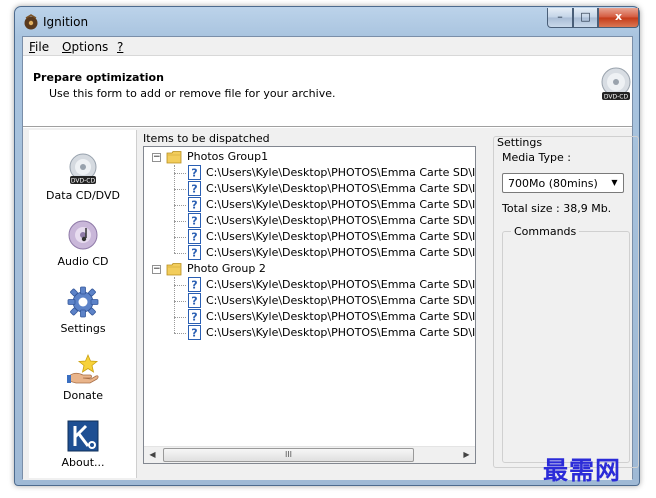 The height and width of the screenshot is (498, 656). What do you see at coordinates (566, 344) in the screenshot?
I see `commands-group: Commands` at bounding box center [566, 344].